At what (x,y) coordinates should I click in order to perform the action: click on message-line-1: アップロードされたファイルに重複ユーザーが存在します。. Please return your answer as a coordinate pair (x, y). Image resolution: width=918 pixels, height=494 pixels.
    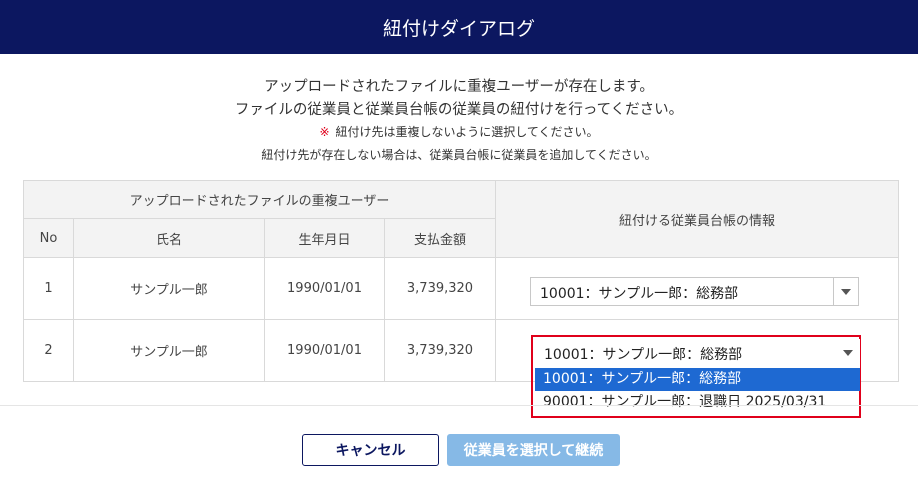
    Looking at the image, I should click on (459, 87).